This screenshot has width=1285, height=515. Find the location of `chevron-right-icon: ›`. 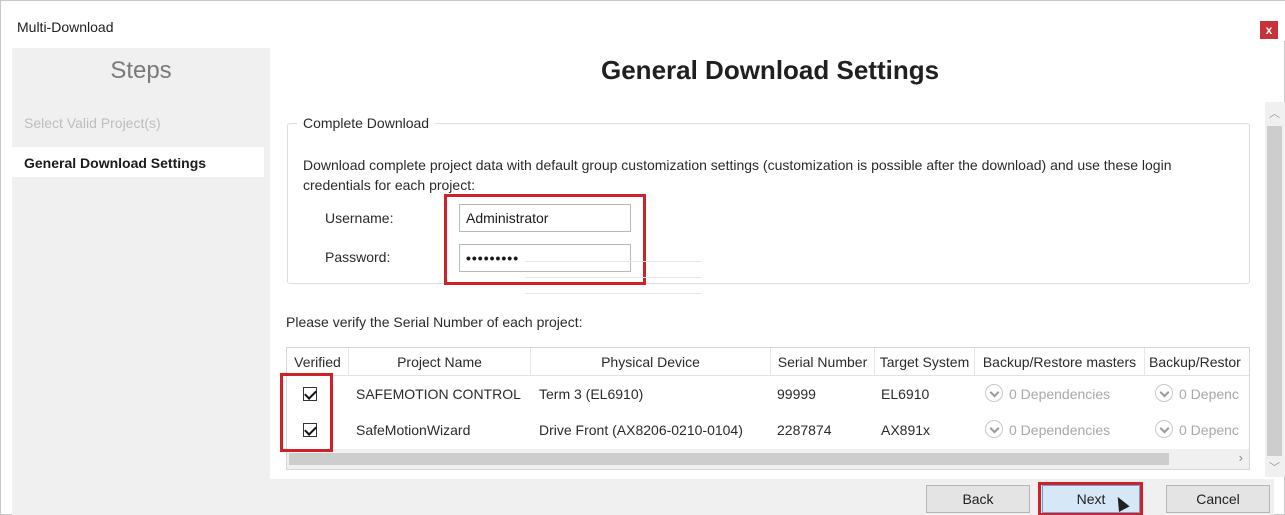

chevron-right-icon: › is located at coordinates (1241, 457).